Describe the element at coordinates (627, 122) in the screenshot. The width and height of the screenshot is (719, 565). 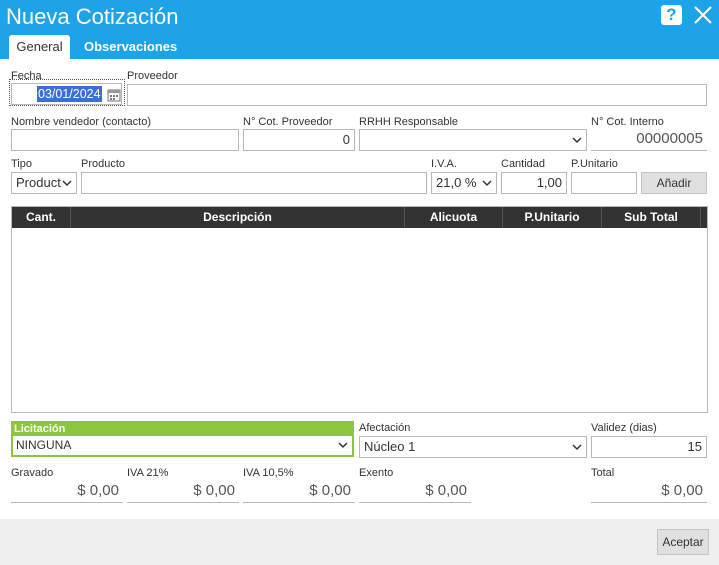
I see `cot-interno-label: N° Cot. Interno` at that location.